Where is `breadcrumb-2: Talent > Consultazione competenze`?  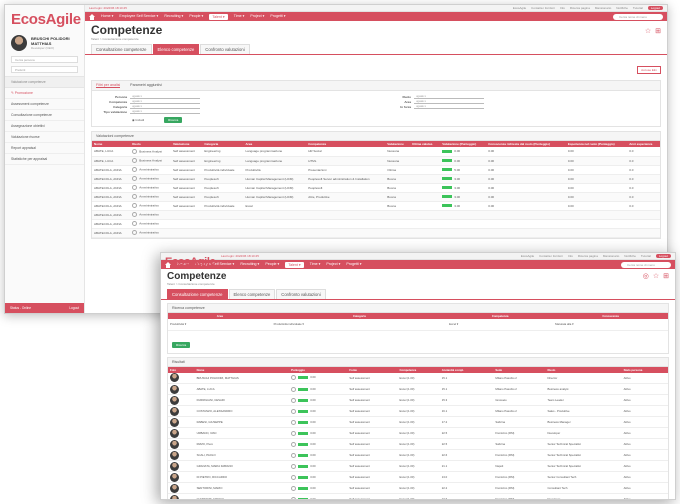 breadcrumb-2: Talent > Consultazione competenze is located at coordinates (418, 284).